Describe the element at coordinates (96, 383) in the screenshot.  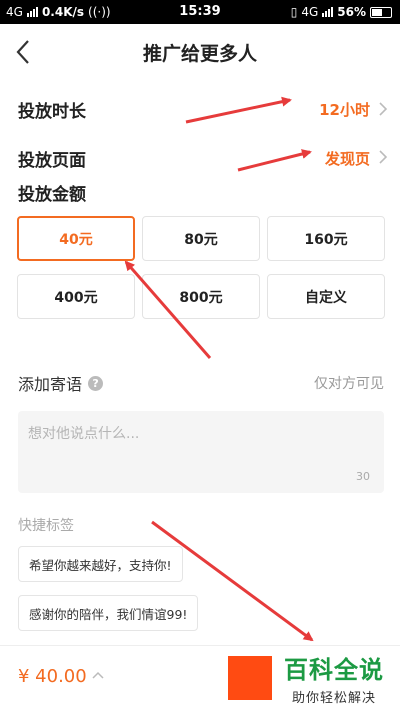
I see `help-icon: ?` at that location.